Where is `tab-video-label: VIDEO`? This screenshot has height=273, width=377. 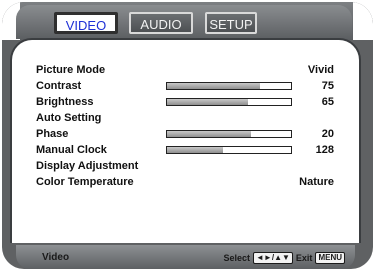 tab-video-label: VIDEO is located at coordinates (86, 25).